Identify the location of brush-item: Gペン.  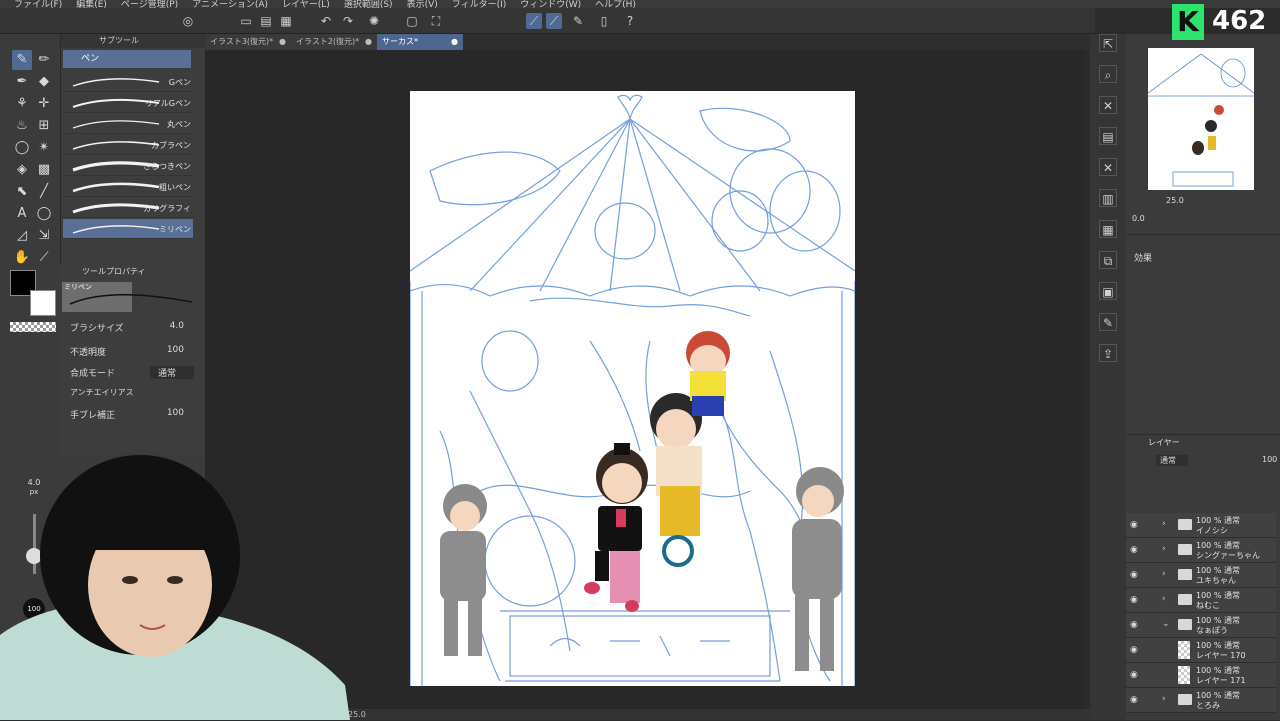
(128, 82).